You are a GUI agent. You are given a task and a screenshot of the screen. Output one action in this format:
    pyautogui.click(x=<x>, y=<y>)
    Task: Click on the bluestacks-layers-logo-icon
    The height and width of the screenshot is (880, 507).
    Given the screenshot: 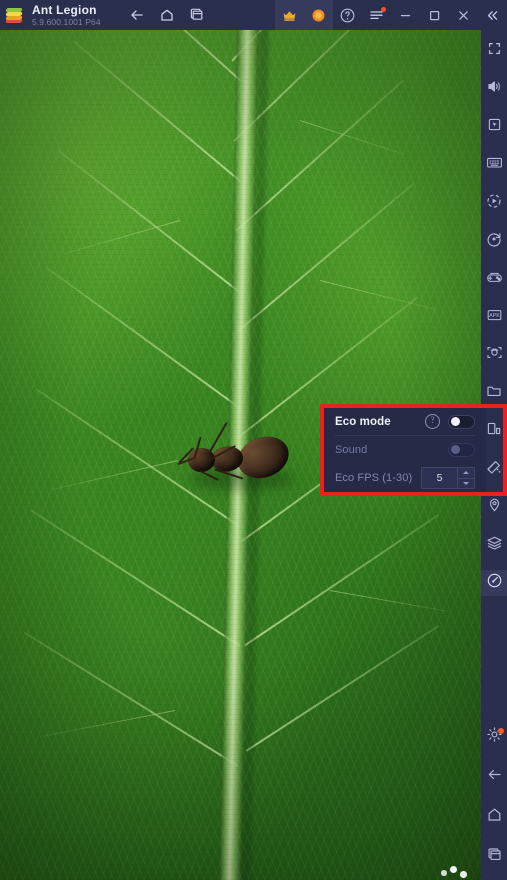 What is the action you would take?
    pyautogui.click(x=15, y=15)
    